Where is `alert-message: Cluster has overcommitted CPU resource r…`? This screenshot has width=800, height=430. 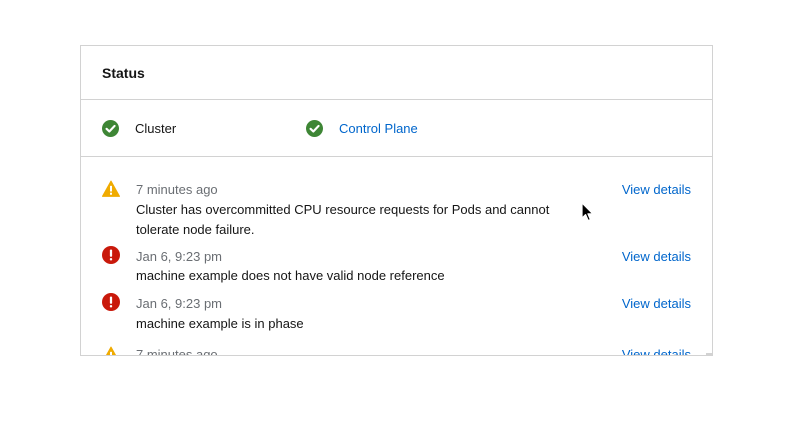 alert-message: Cluster has overcommitted CPU resource r… is located at coordinates (343, 219).